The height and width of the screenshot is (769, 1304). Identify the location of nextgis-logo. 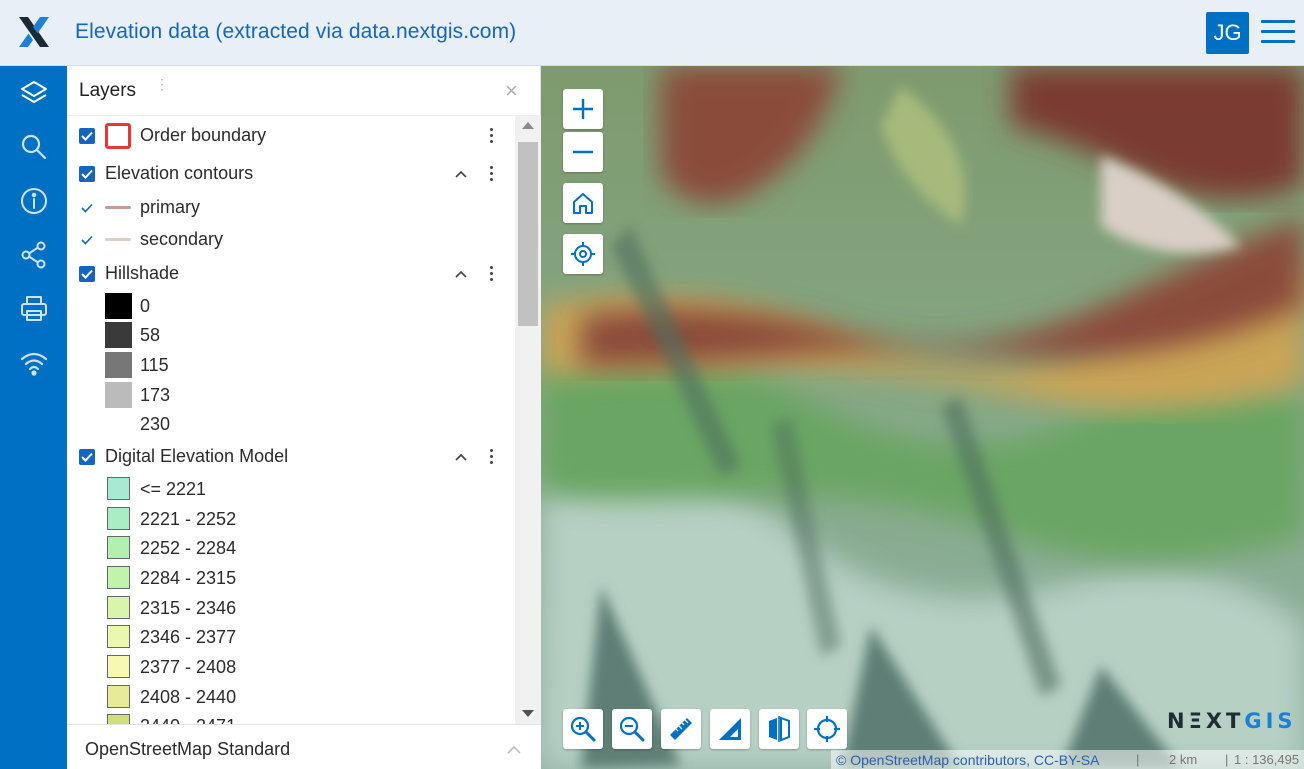
(34, 32).